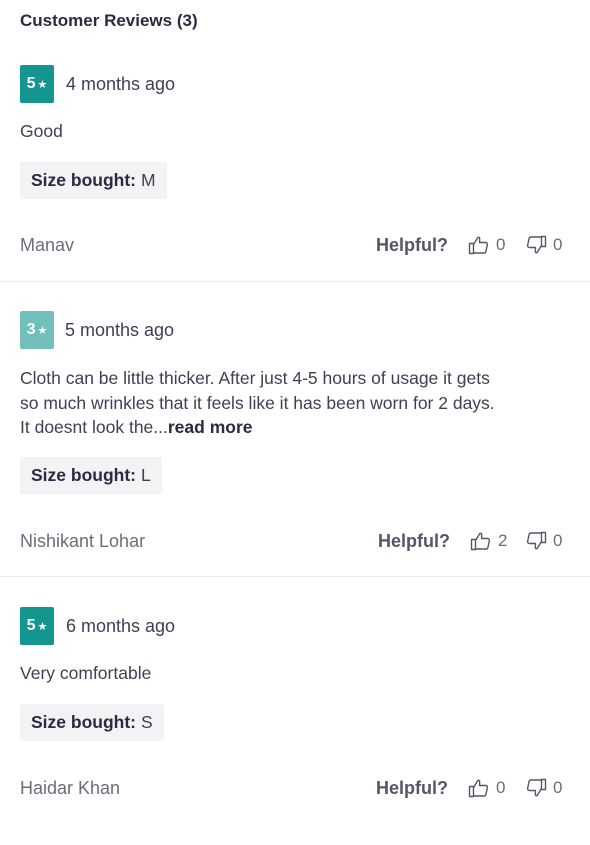 The height and width of the screenshot is (845, 590). I want to click on upvote-count: 0, so click(501, 787).